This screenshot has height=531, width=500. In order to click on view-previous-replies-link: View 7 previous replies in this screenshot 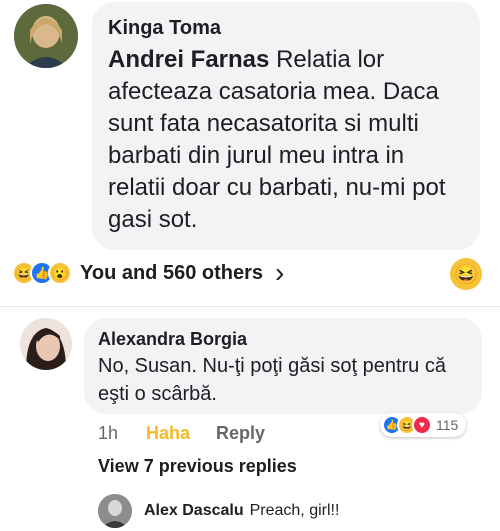, I will do `click(197, 466)`.